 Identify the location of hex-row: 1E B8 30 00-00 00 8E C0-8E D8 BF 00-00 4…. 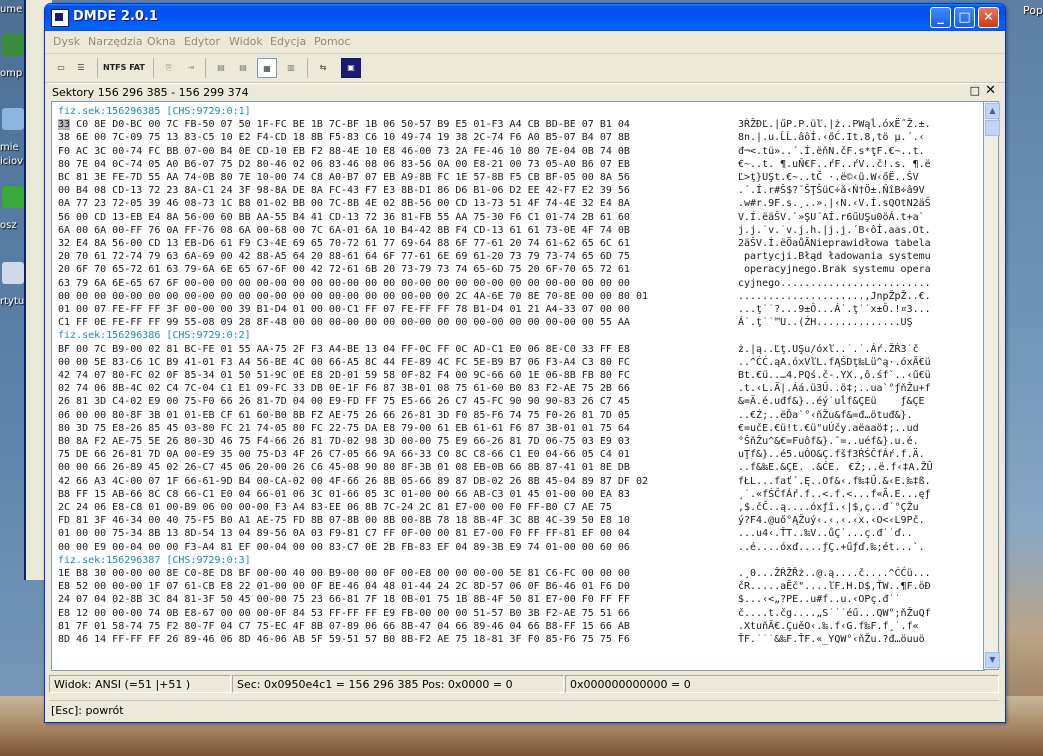
(344, 573).